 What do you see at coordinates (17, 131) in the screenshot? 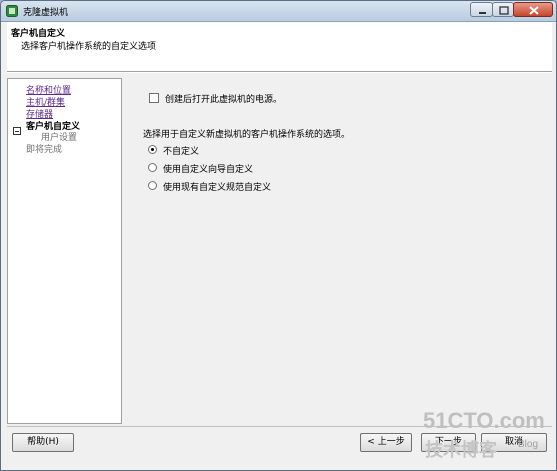
I see `collapse-toggle-icon` at bounding box center [17, 131].